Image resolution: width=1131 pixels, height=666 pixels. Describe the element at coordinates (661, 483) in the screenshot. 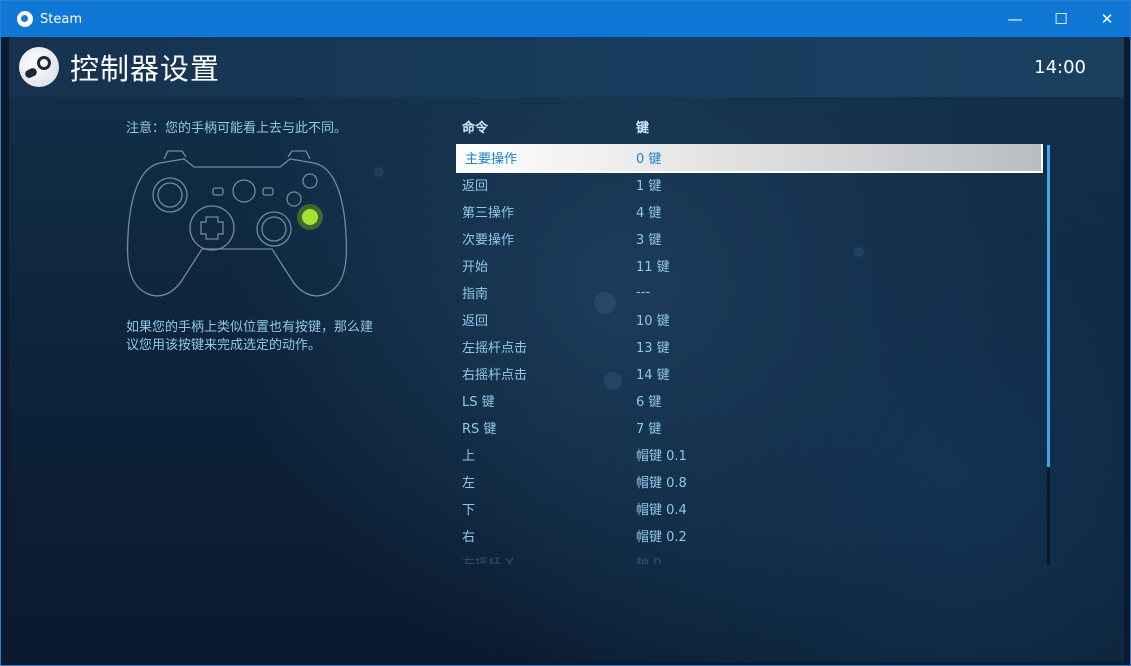

I see `key-label: 帽键 0.8` at that location.